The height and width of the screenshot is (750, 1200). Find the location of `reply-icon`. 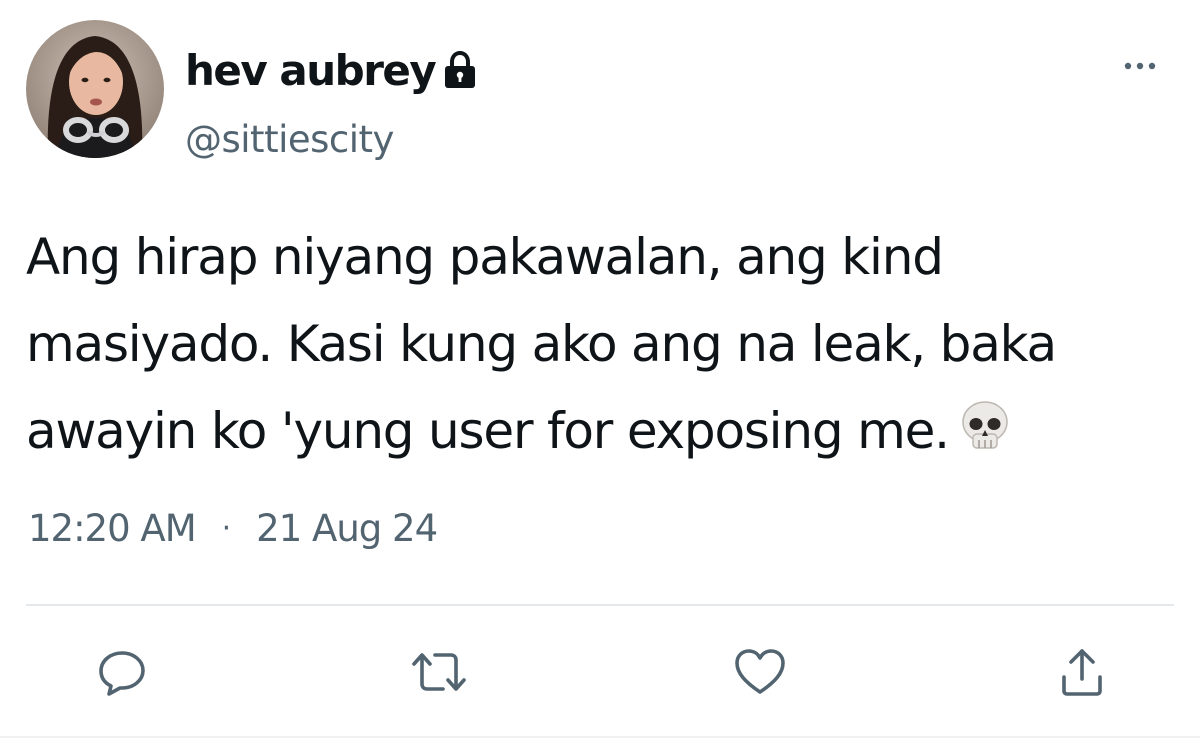

reply-icon is located at coordinates (122, 673).